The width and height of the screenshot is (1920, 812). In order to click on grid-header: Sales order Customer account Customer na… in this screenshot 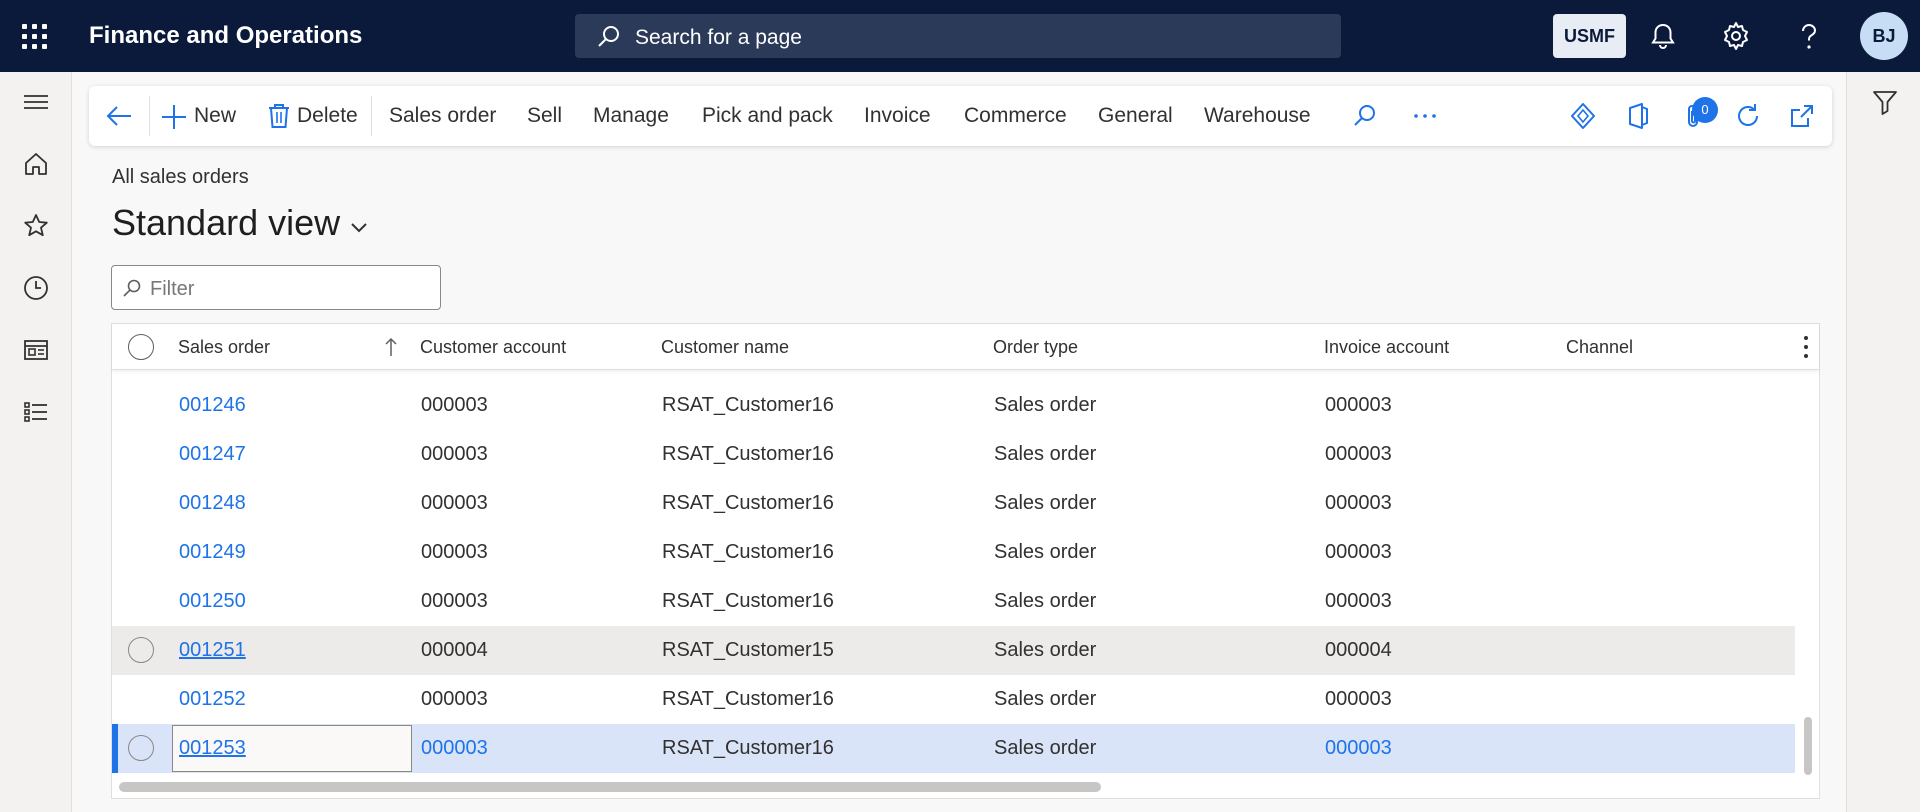, I will do `click(965, 347)`.